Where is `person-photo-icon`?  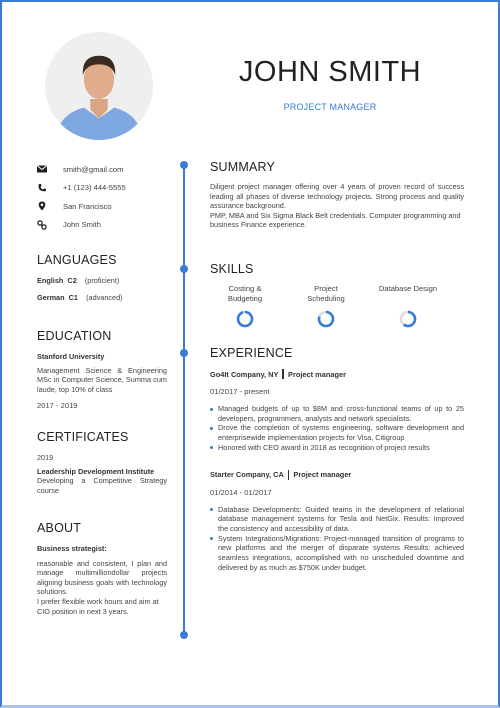
person-photo-icon is located at coordinates (99, 86).